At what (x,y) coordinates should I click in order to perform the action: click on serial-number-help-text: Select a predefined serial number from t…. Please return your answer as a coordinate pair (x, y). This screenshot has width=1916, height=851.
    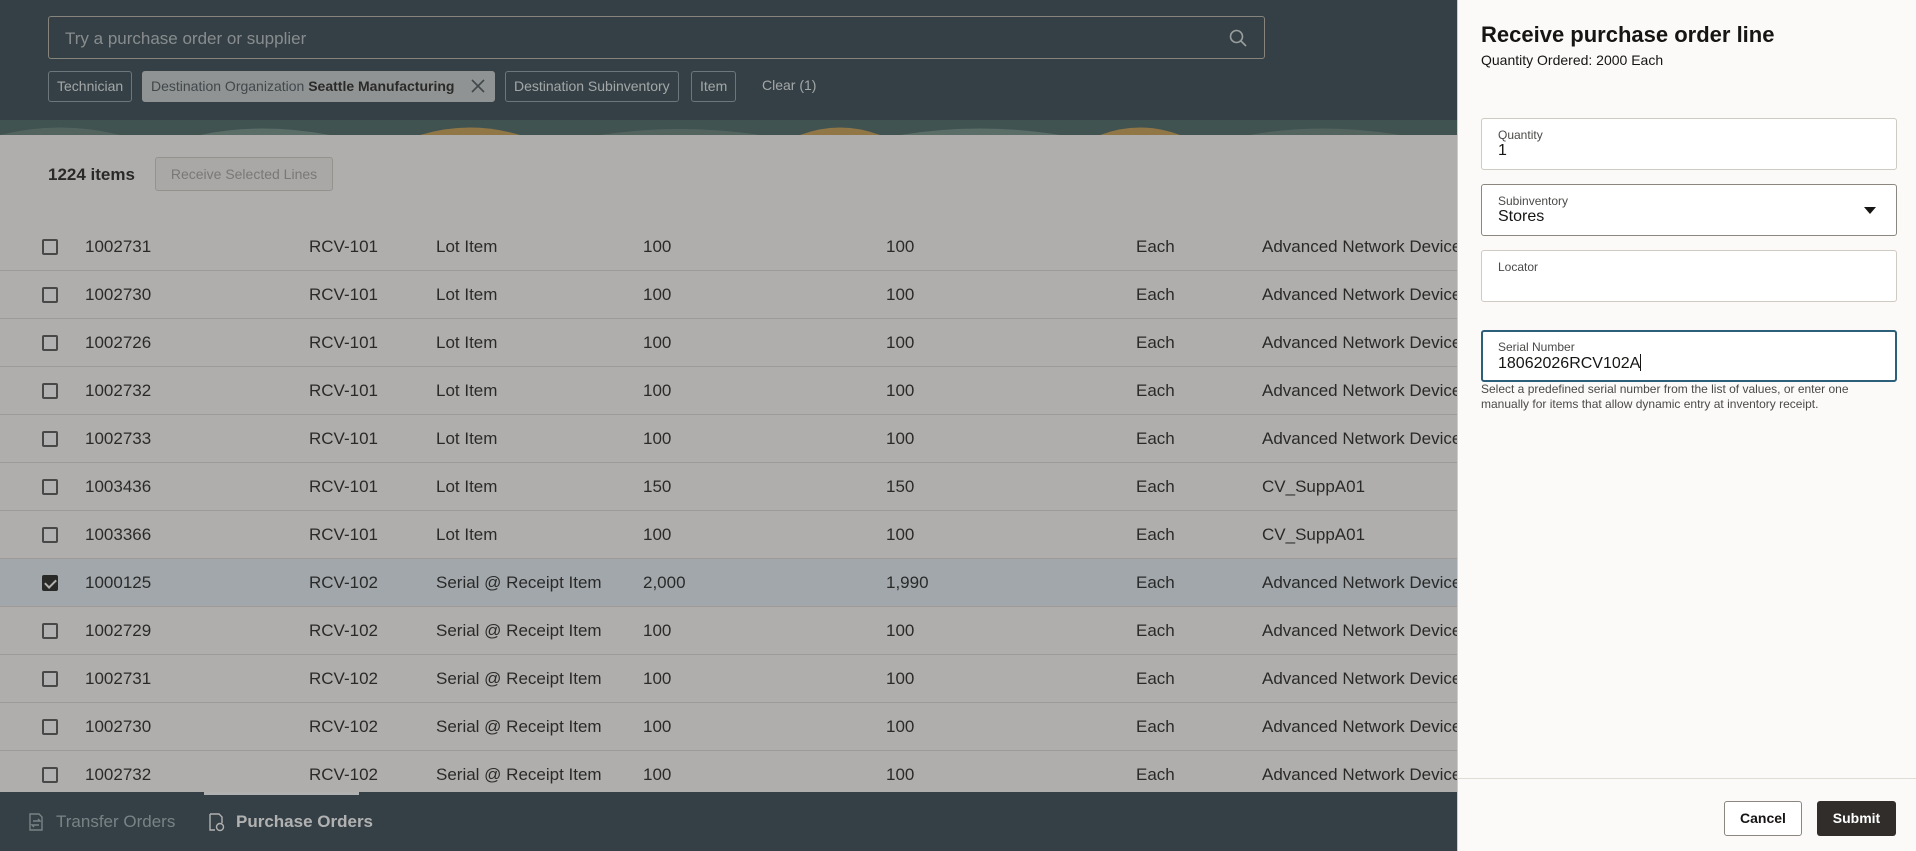
    Looking at the image, I should click on (1665, 396).